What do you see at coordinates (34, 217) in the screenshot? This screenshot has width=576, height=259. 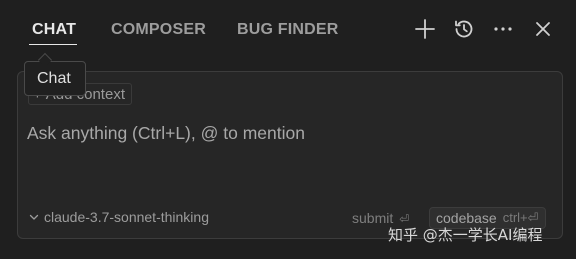 I see `chevron-down-icon` at bounding box center [34, 217].